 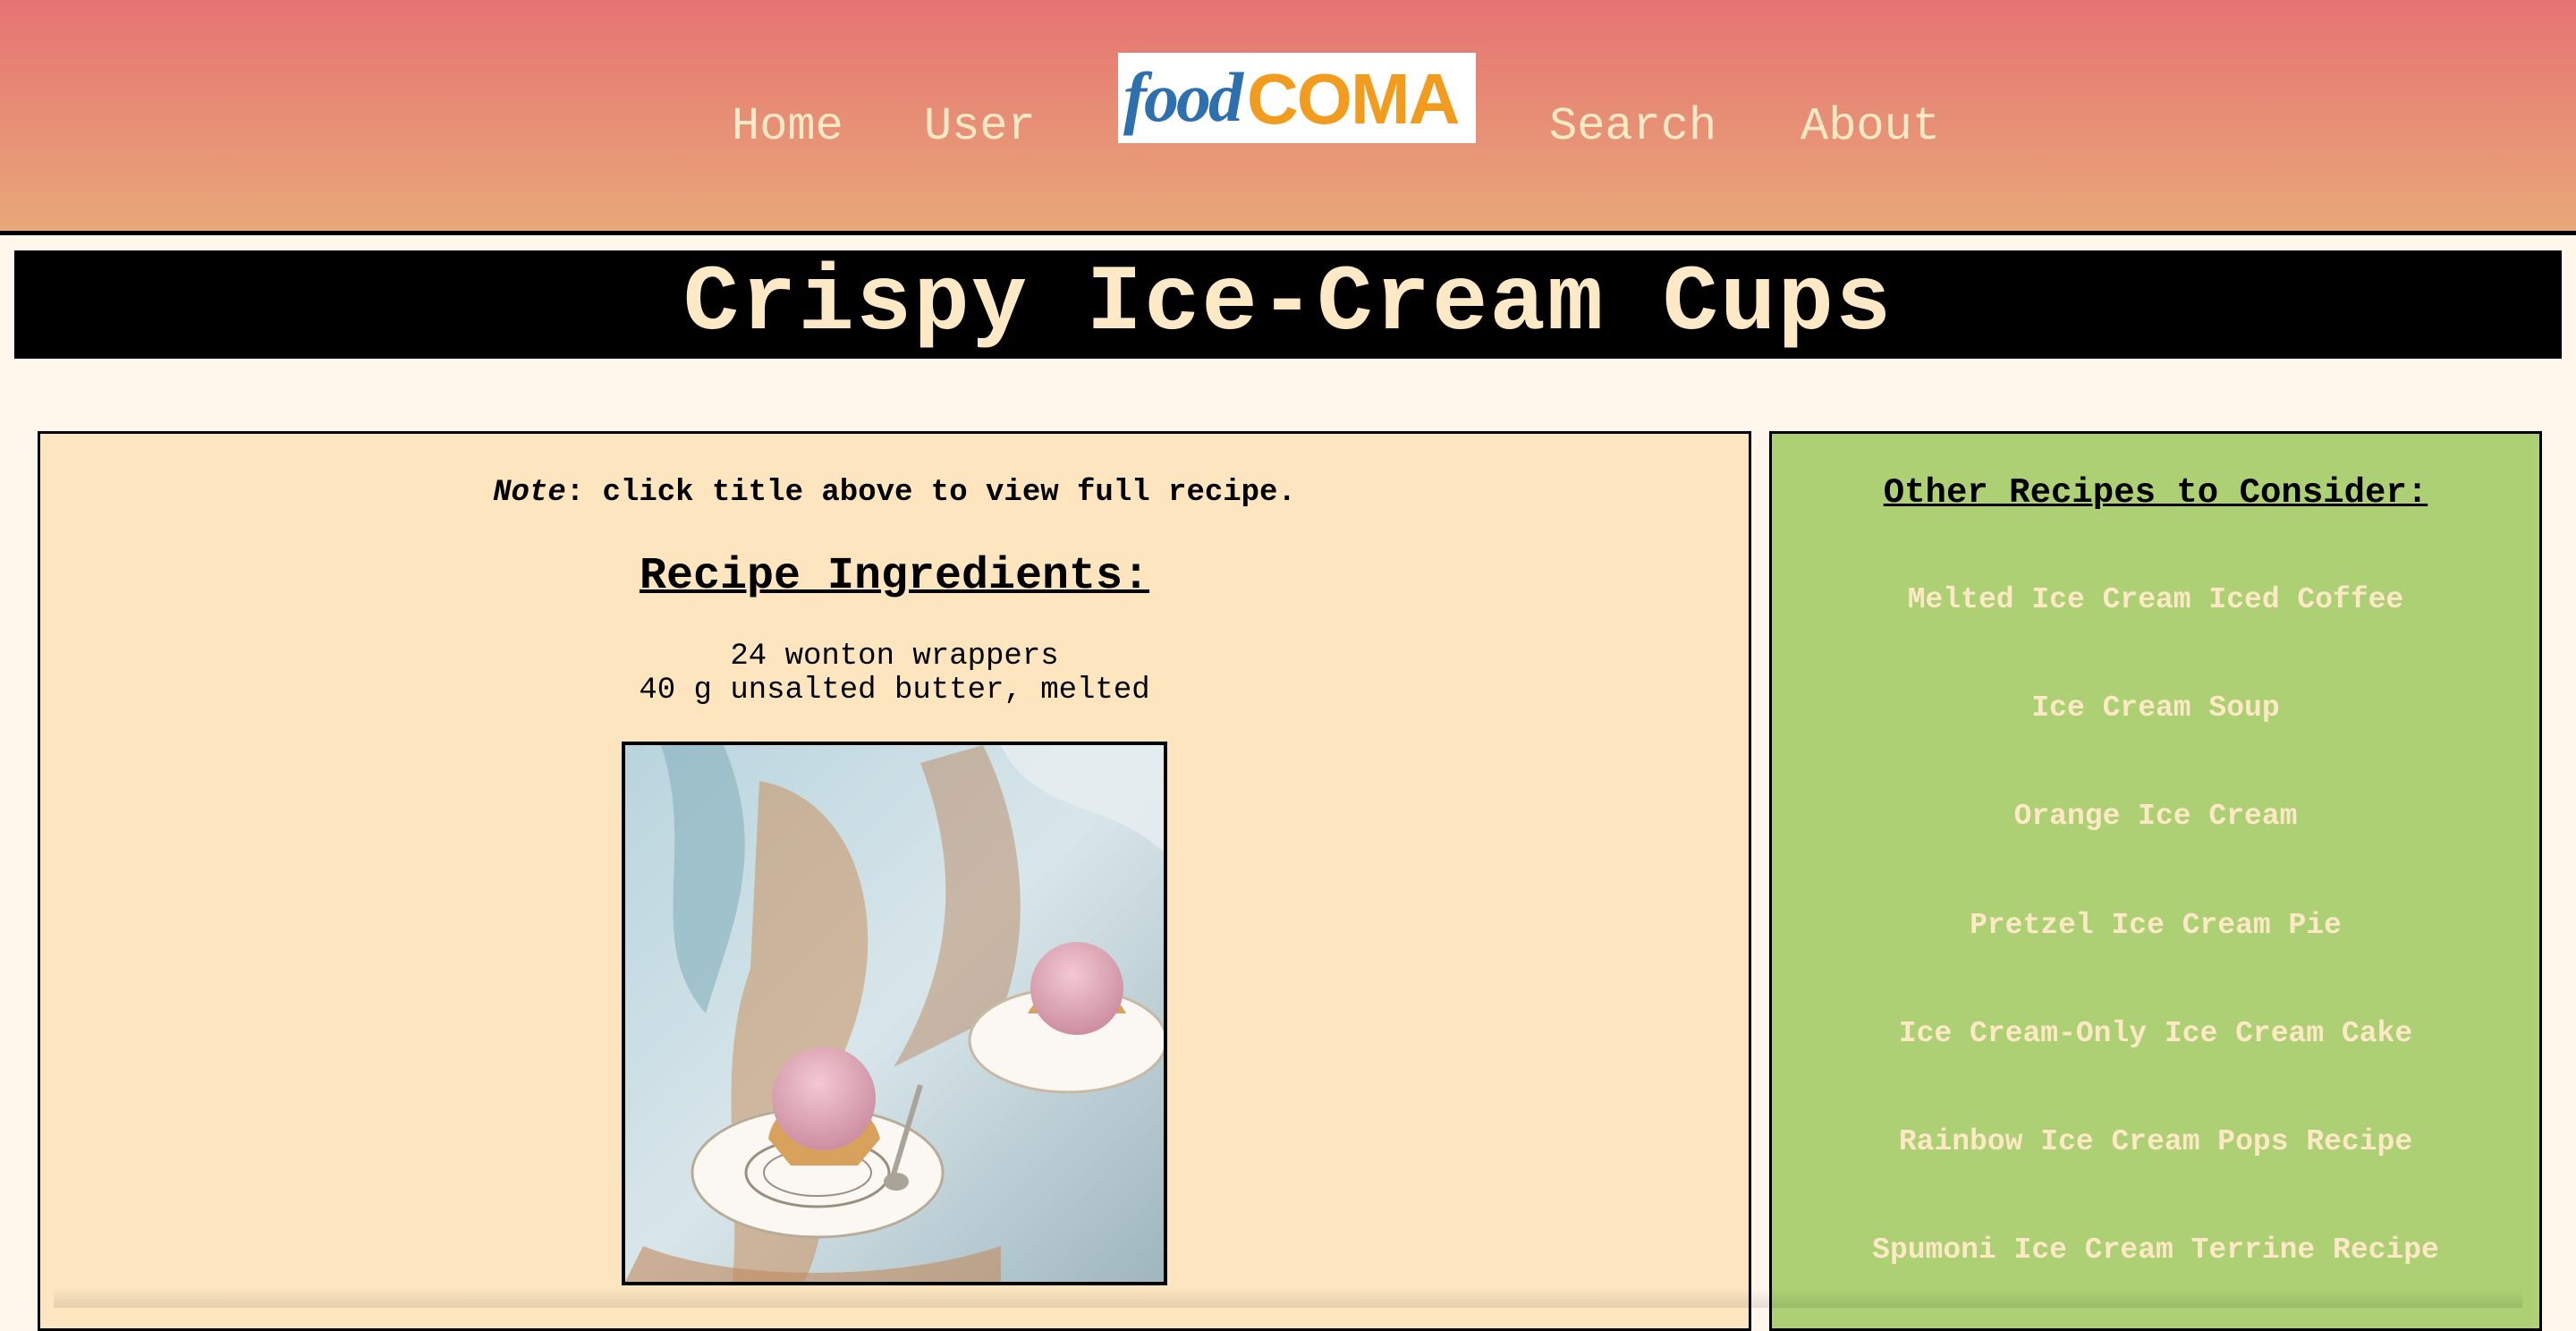 What do you see at coordinates (2155, 709) in the screenshot?
I see `other-recipe-link: Ice Cream Soup` at bounding box center [2155, 709].